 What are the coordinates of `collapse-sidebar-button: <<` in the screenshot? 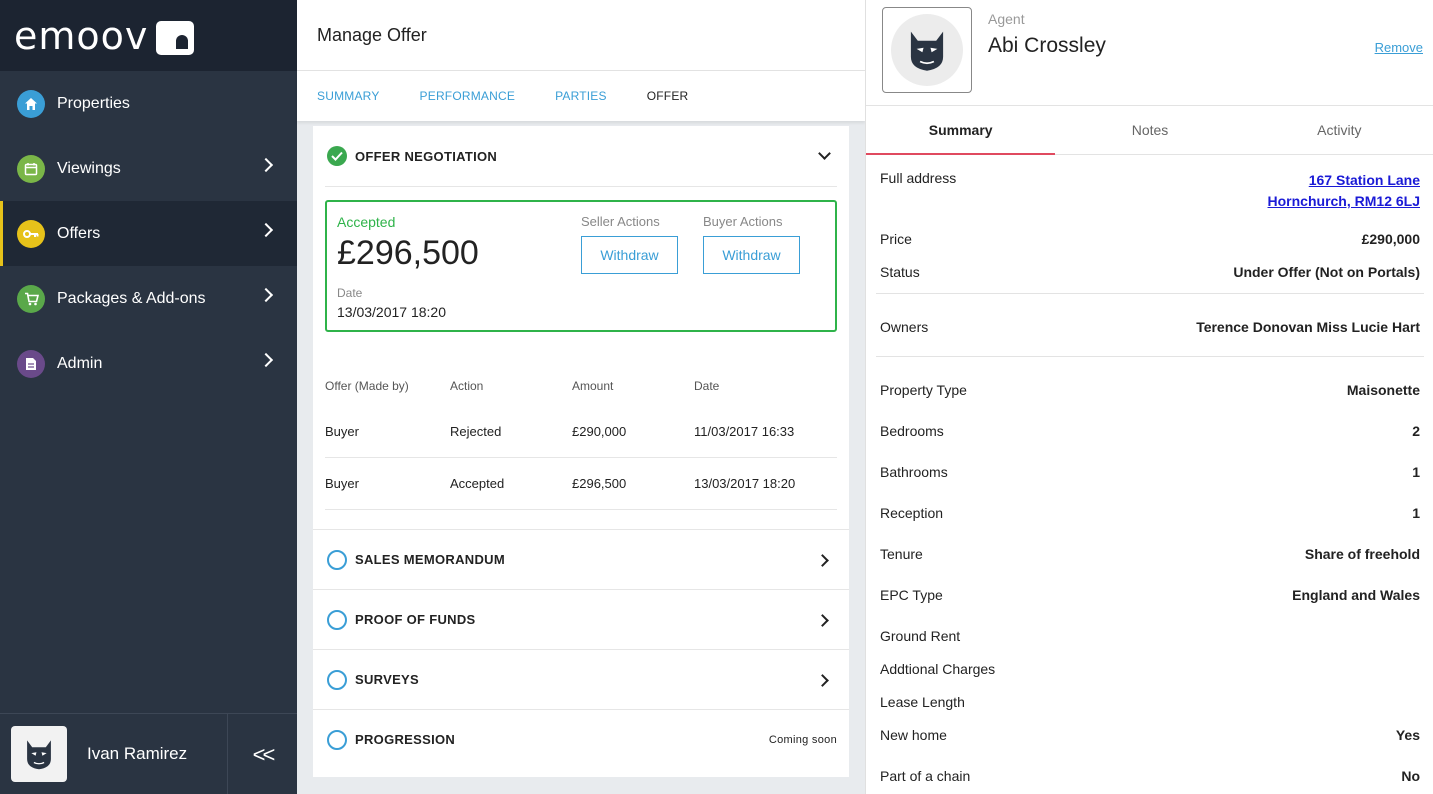 It's located at (262, 754).